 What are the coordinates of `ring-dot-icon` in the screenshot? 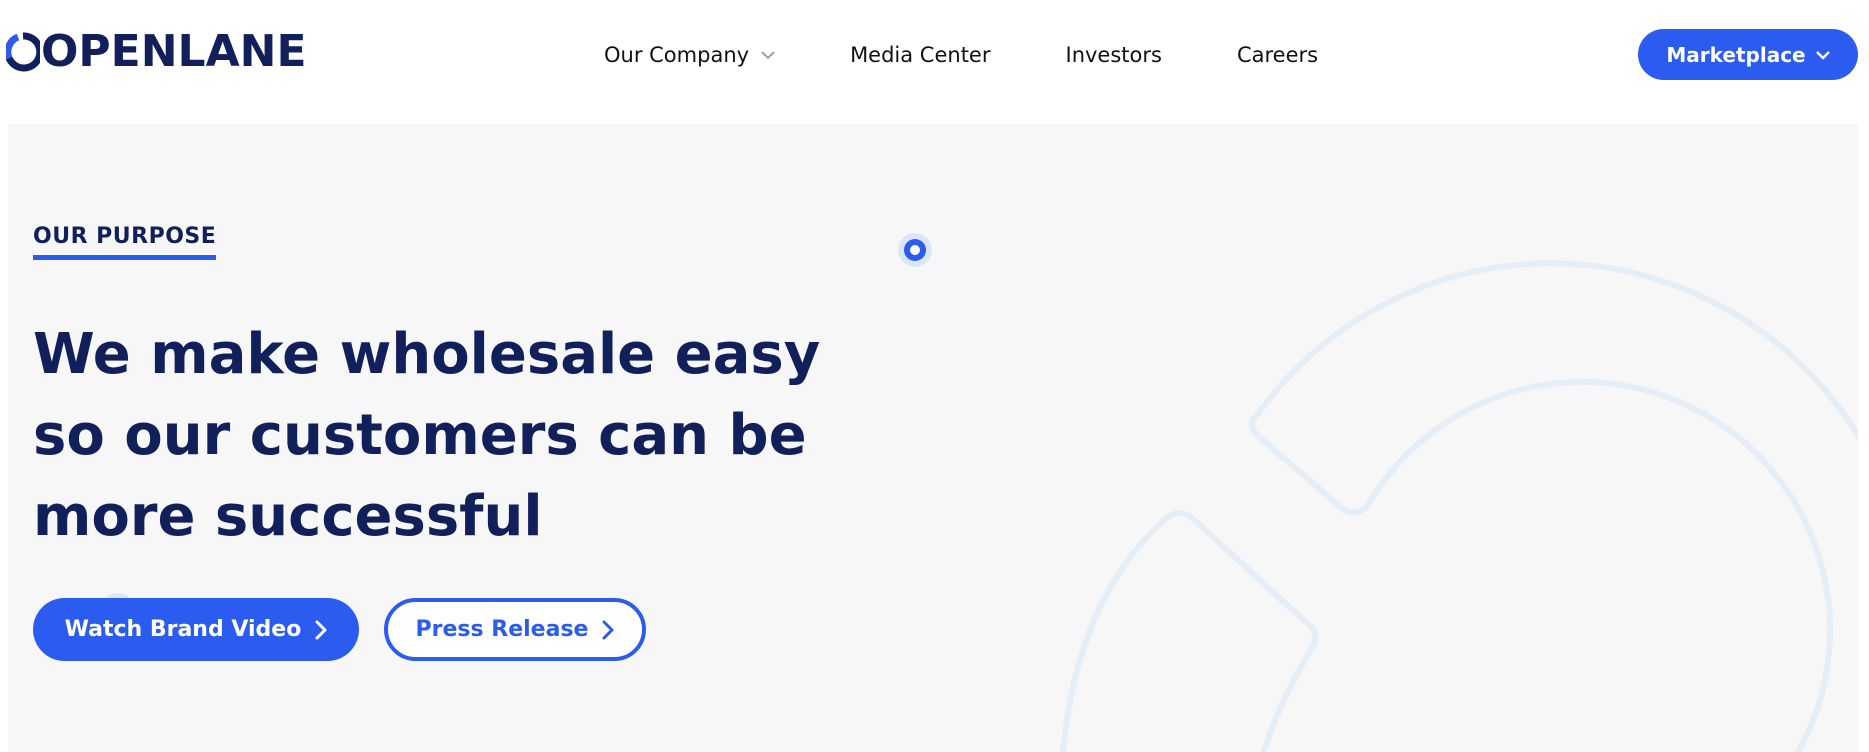 It's located at (915, 250).